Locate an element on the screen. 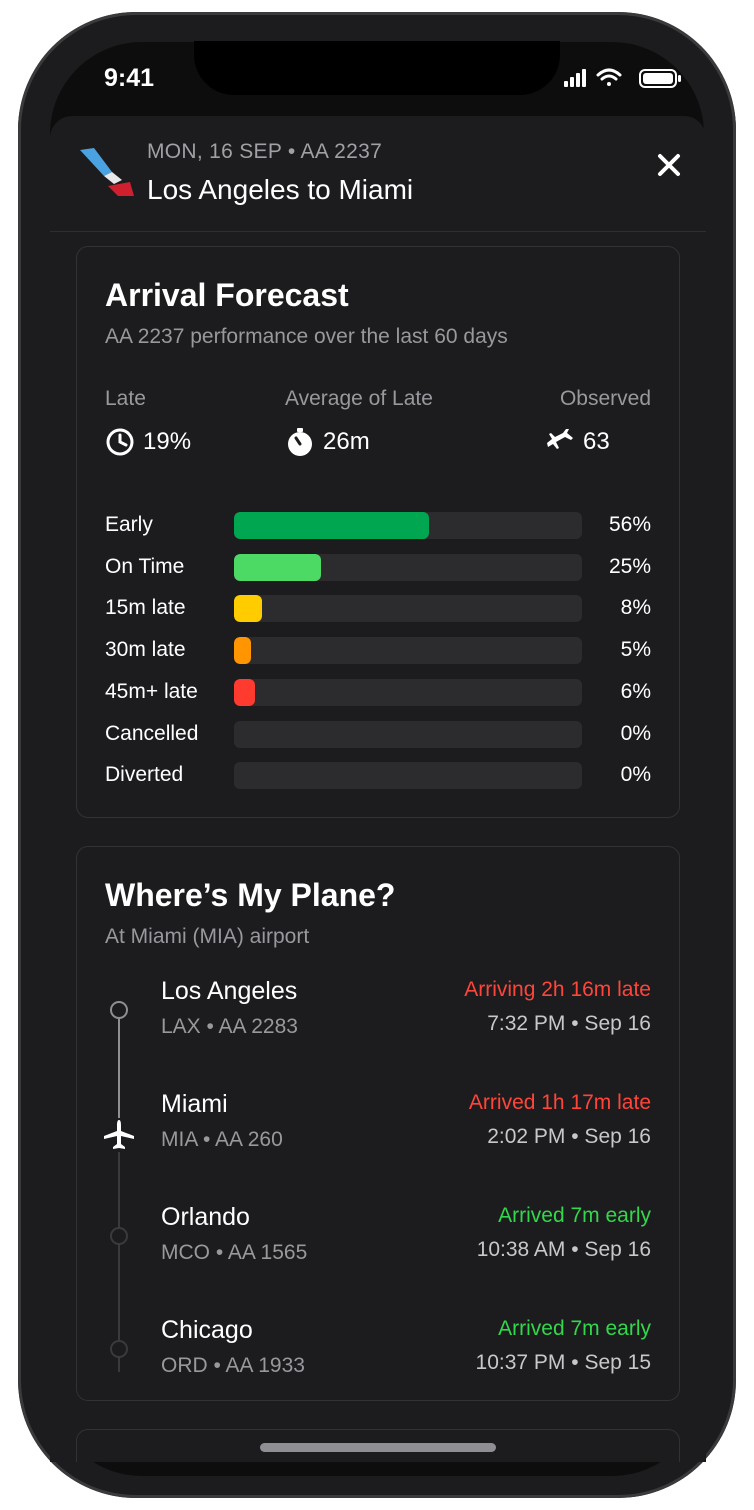  stat-label: Late is located at coordinates (125, 398).